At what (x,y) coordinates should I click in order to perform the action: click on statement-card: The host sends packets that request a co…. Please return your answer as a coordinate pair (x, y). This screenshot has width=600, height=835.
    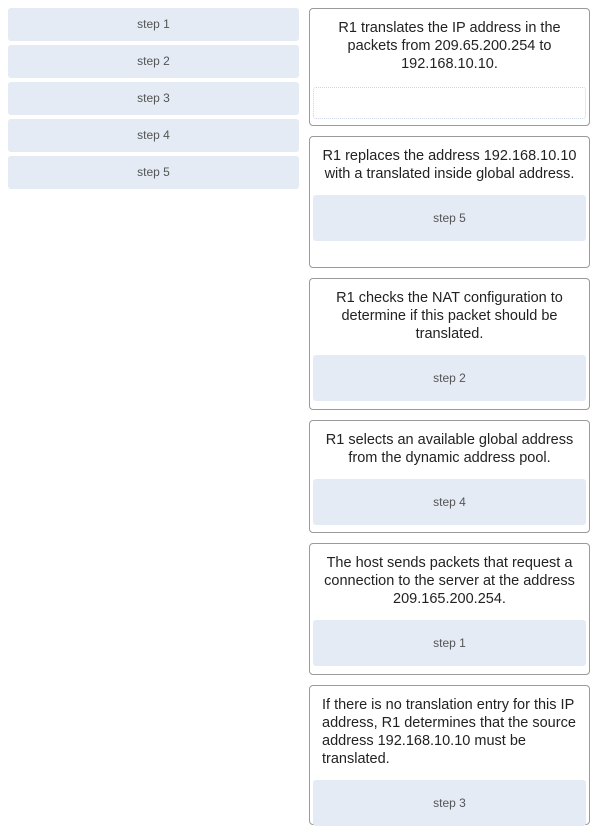
    Looking at the image, I should click on (449, 609).